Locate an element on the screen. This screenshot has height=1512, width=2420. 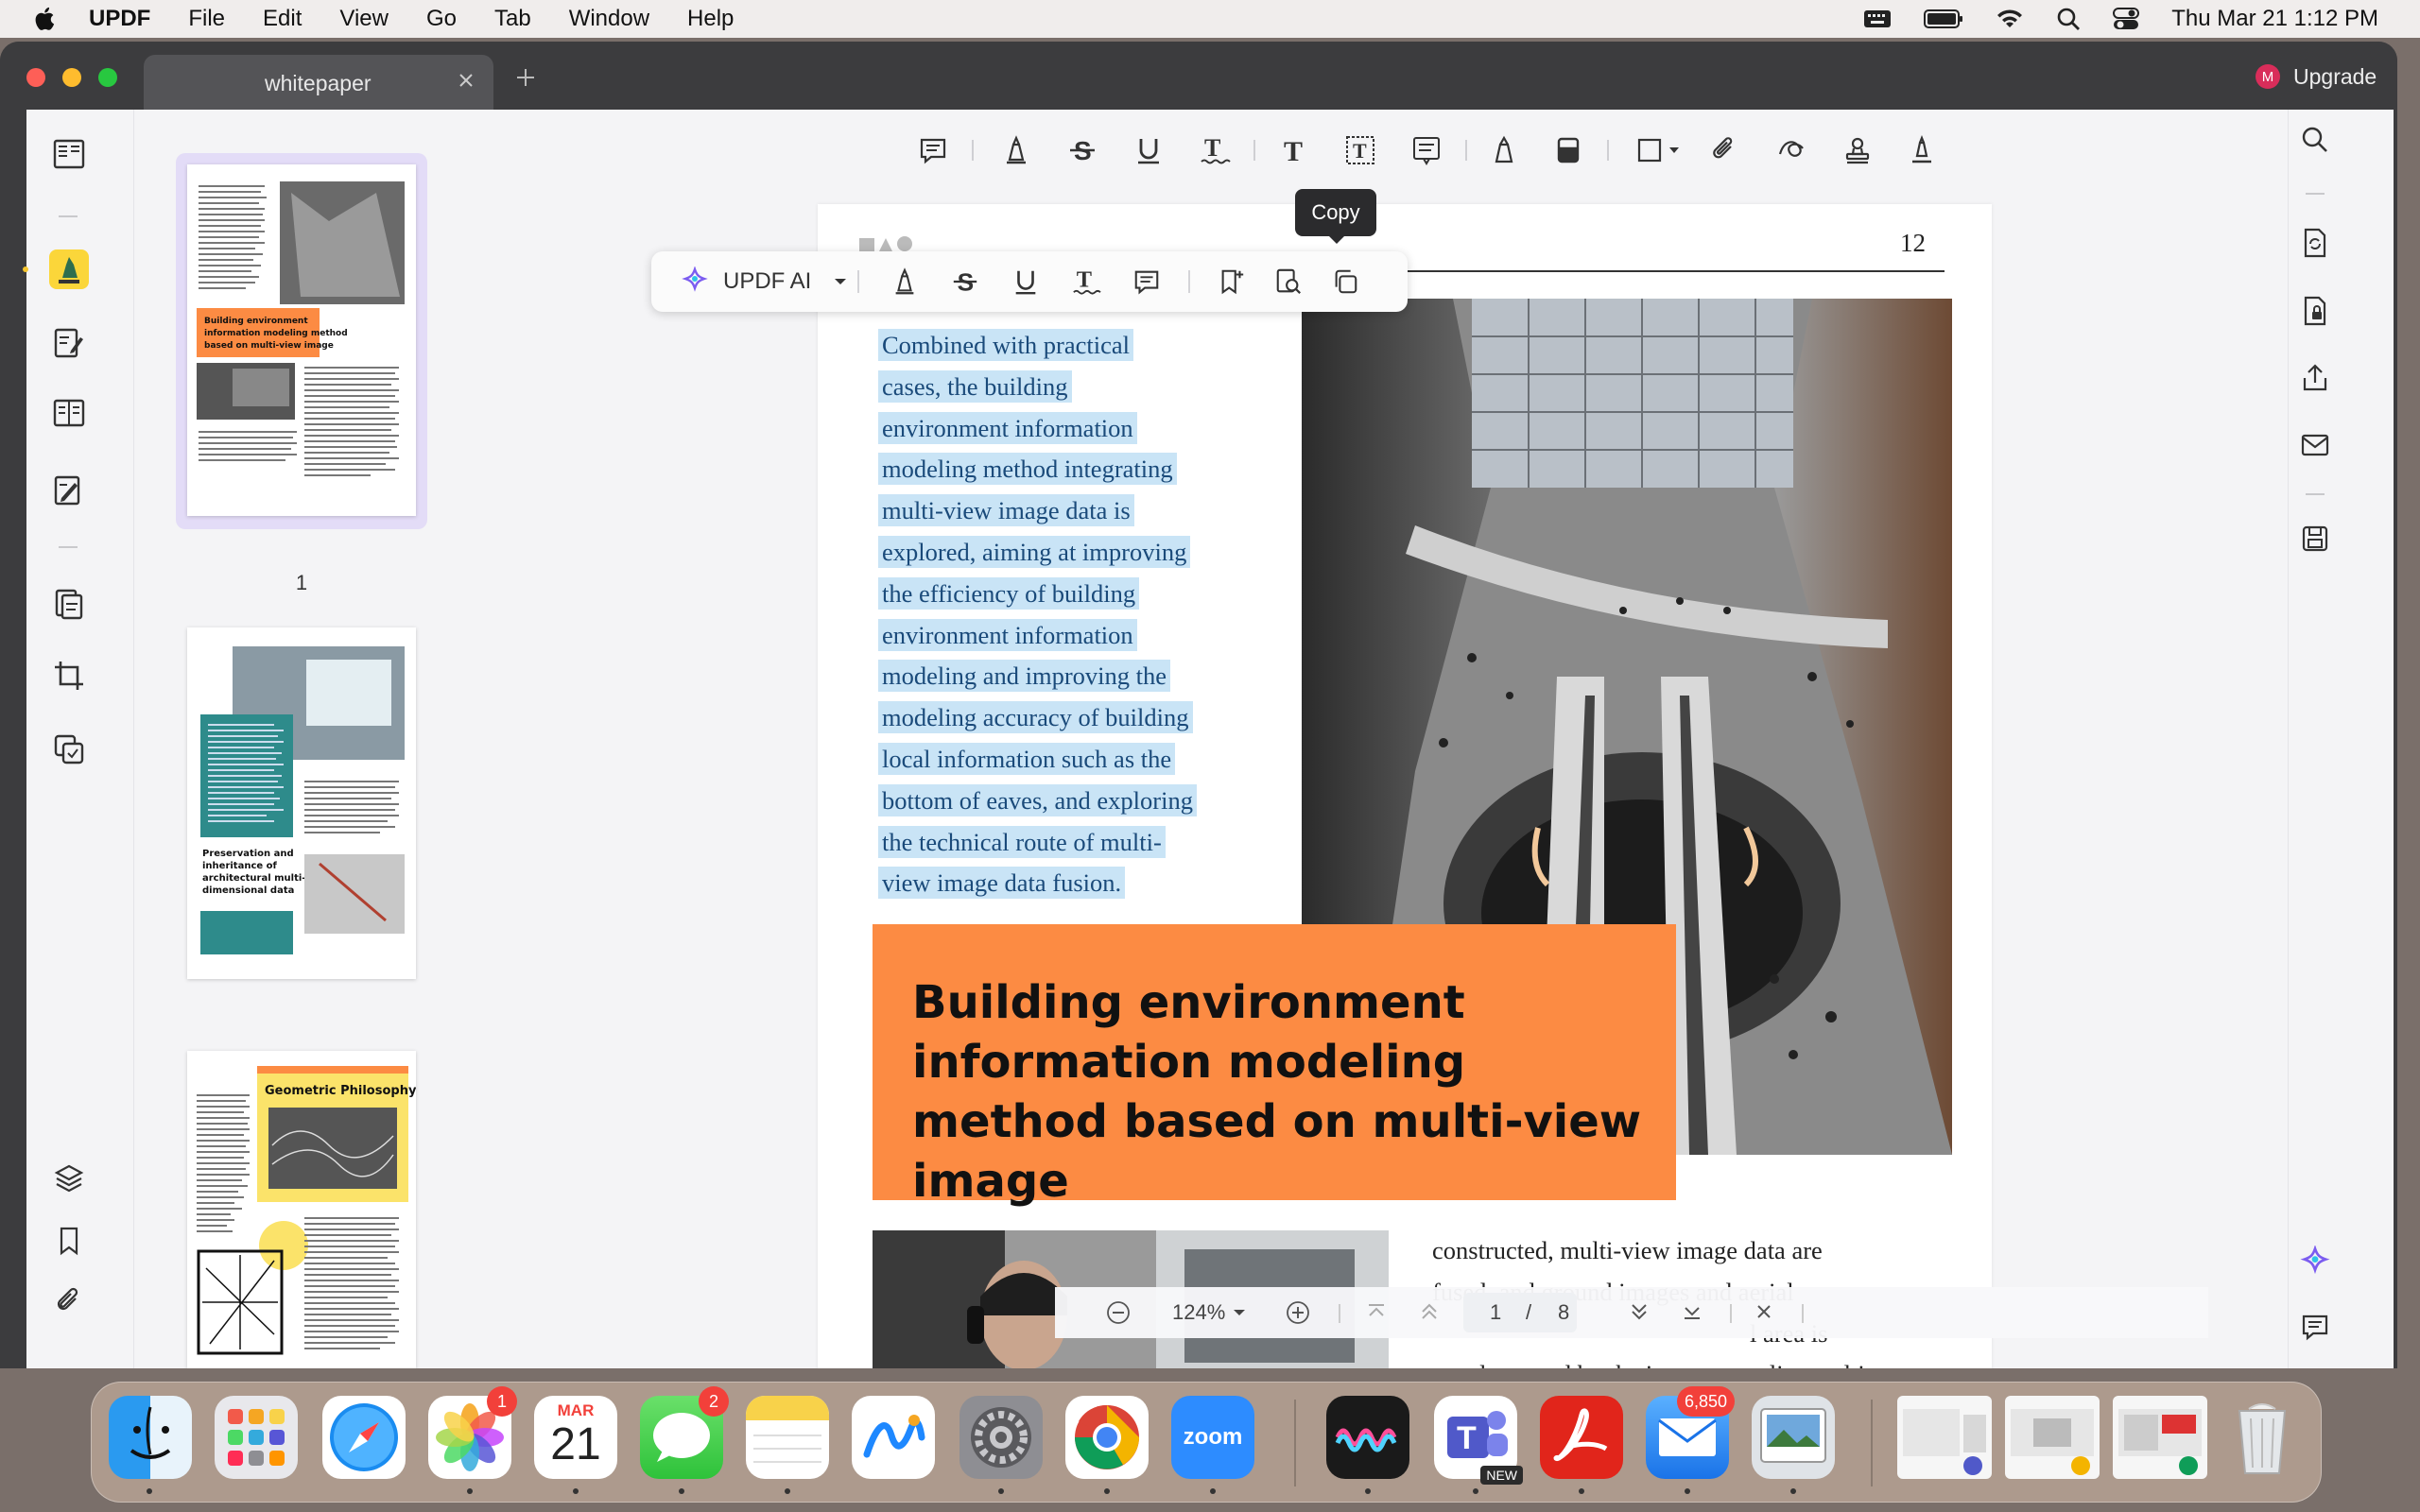
menu-go: Go is located at coordinates (441, 19).